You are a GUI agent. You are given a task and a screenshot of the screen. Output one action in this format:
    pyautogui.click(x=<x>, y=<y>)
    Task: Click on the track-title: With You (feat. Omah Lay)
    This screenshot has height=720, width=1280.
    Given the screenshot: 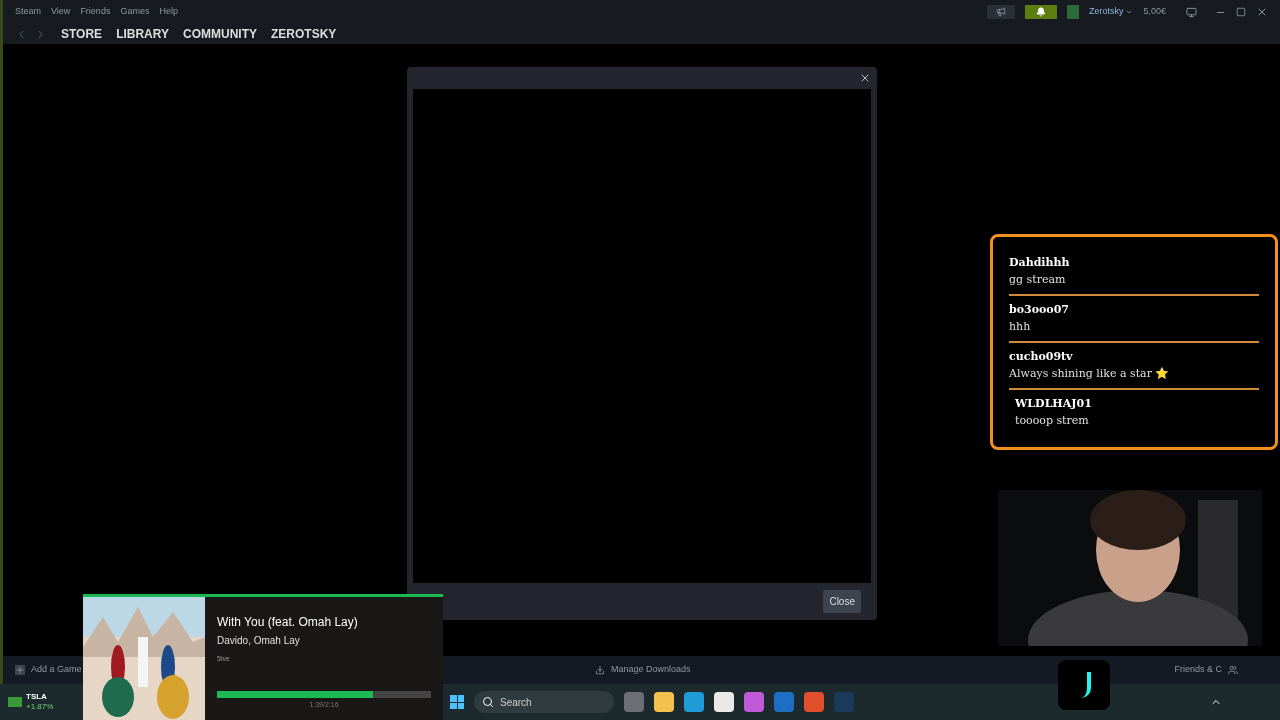 What is the action you would take?
    pyautogui.click(x=288, y=622)
    